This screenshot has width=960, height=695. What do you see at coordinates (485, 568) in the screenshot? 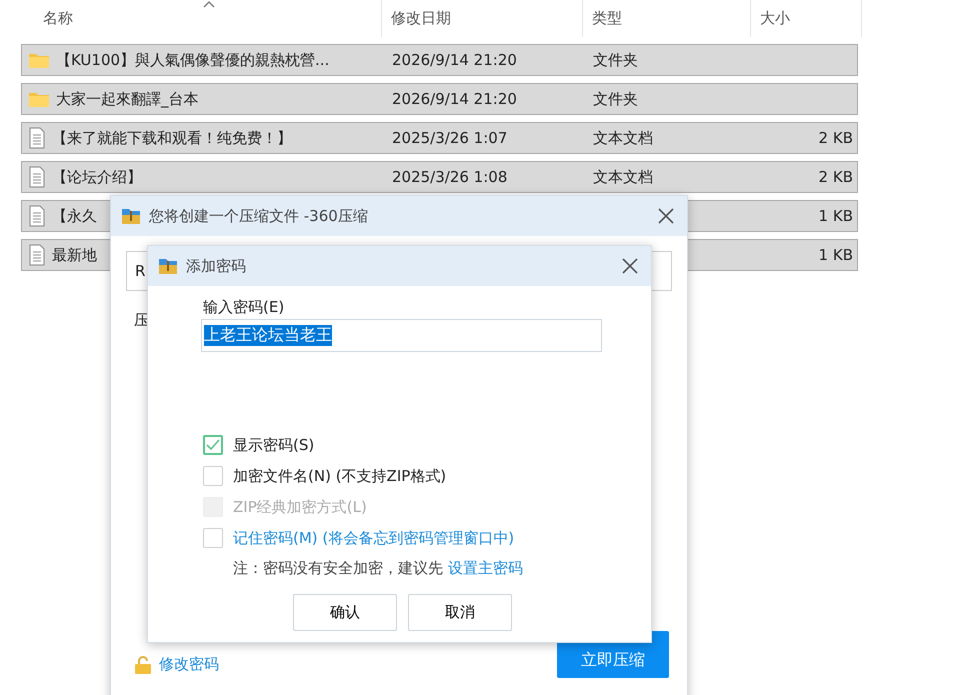
I see `master-password-link: 设置主密码` at bounding box center [485, 568].